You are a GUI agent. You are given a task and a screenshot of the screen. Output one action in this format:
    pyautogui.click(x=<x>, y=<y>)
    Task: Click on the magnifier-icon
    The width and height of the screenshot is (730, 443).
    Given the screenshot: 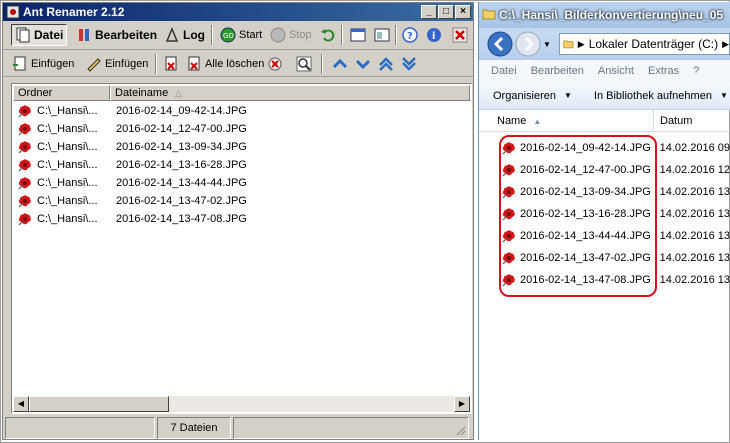 What is the action you would take?
    pyautogui.click(x=304, y=64)
    